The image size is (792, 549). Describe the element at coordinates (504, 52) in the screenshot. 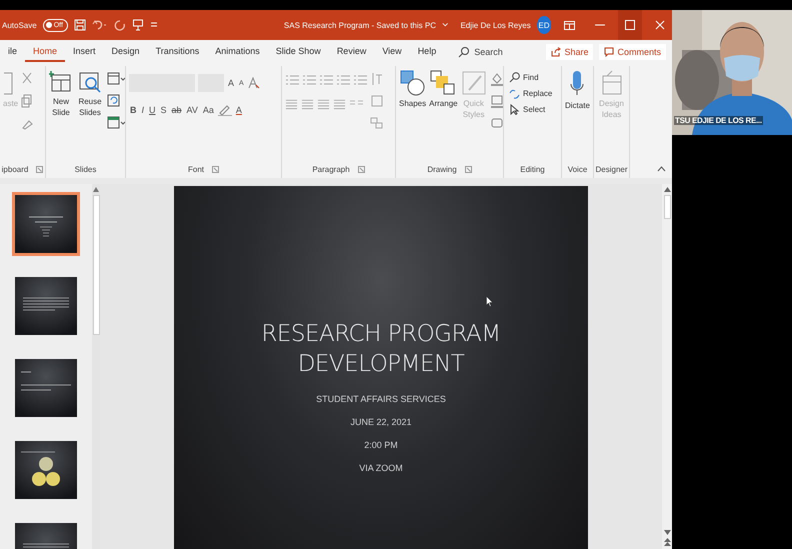

I see `search-field: Search` at that location.